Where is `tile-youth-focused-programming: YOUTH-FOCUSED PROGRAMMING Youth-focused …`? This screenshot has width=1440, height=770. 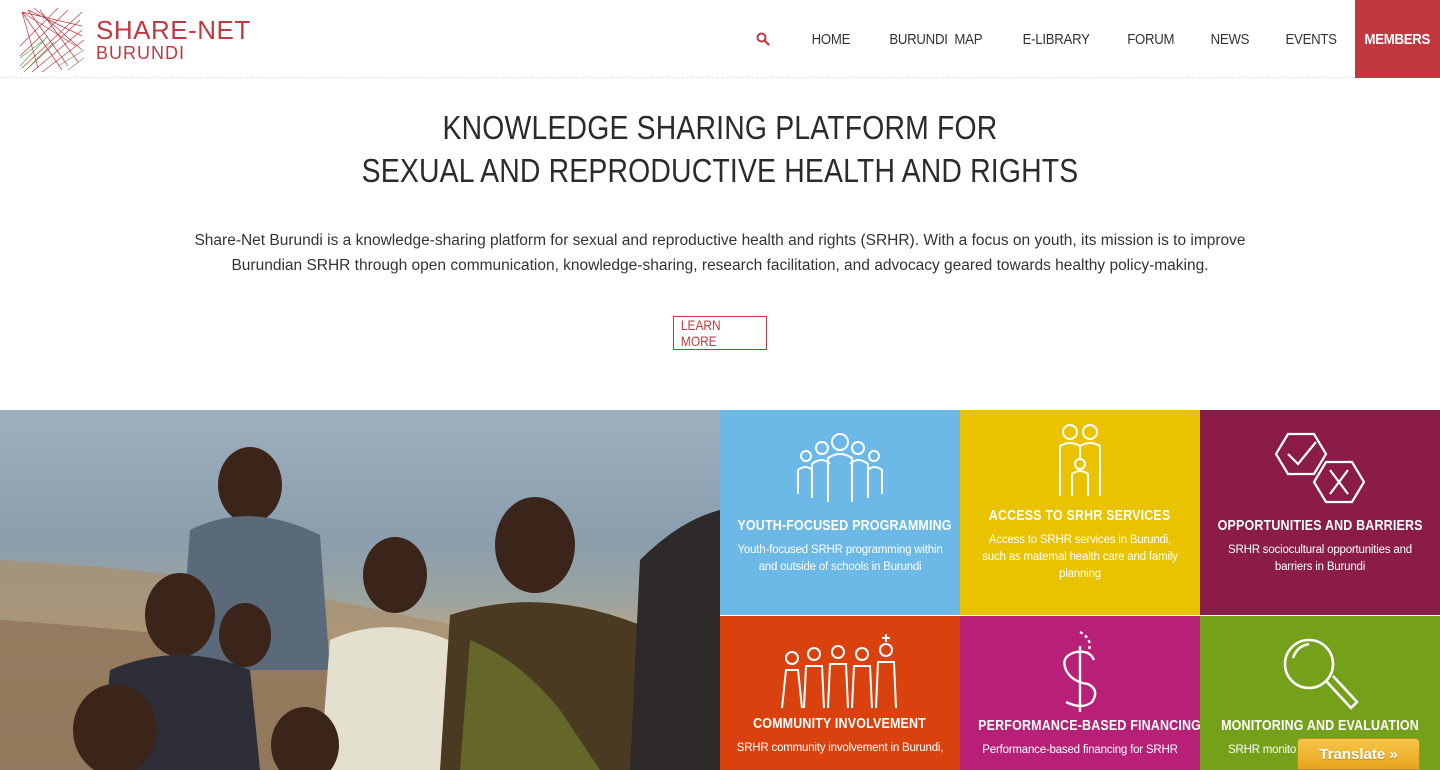 tile-youth-focused-programming: YOUTH-FOCUSED PROGRAMMING Youth-focused … is located at coordinates (840, 512).